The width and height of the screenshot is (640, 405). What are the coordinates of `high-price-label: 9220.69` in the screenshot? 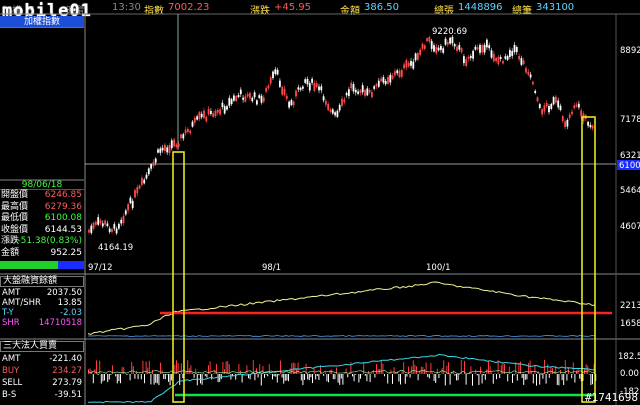 It's located at (449, 32).